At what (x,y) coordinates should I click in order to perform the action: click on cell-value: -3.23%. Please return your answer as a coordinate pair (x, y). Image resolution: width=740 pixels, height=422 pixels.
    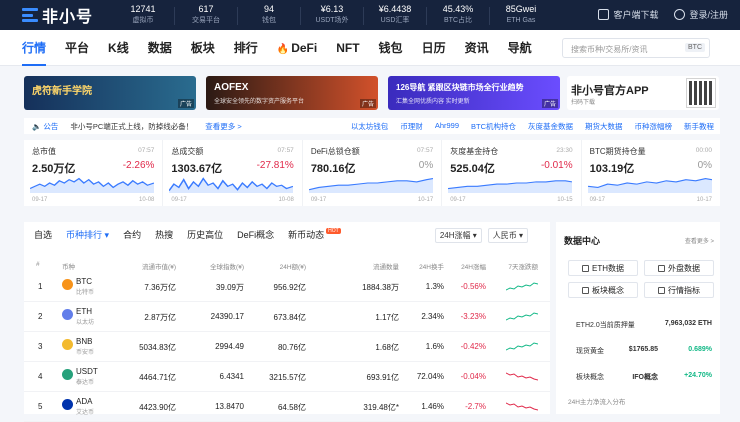
    Looking at the image, I should click on (473, 316).